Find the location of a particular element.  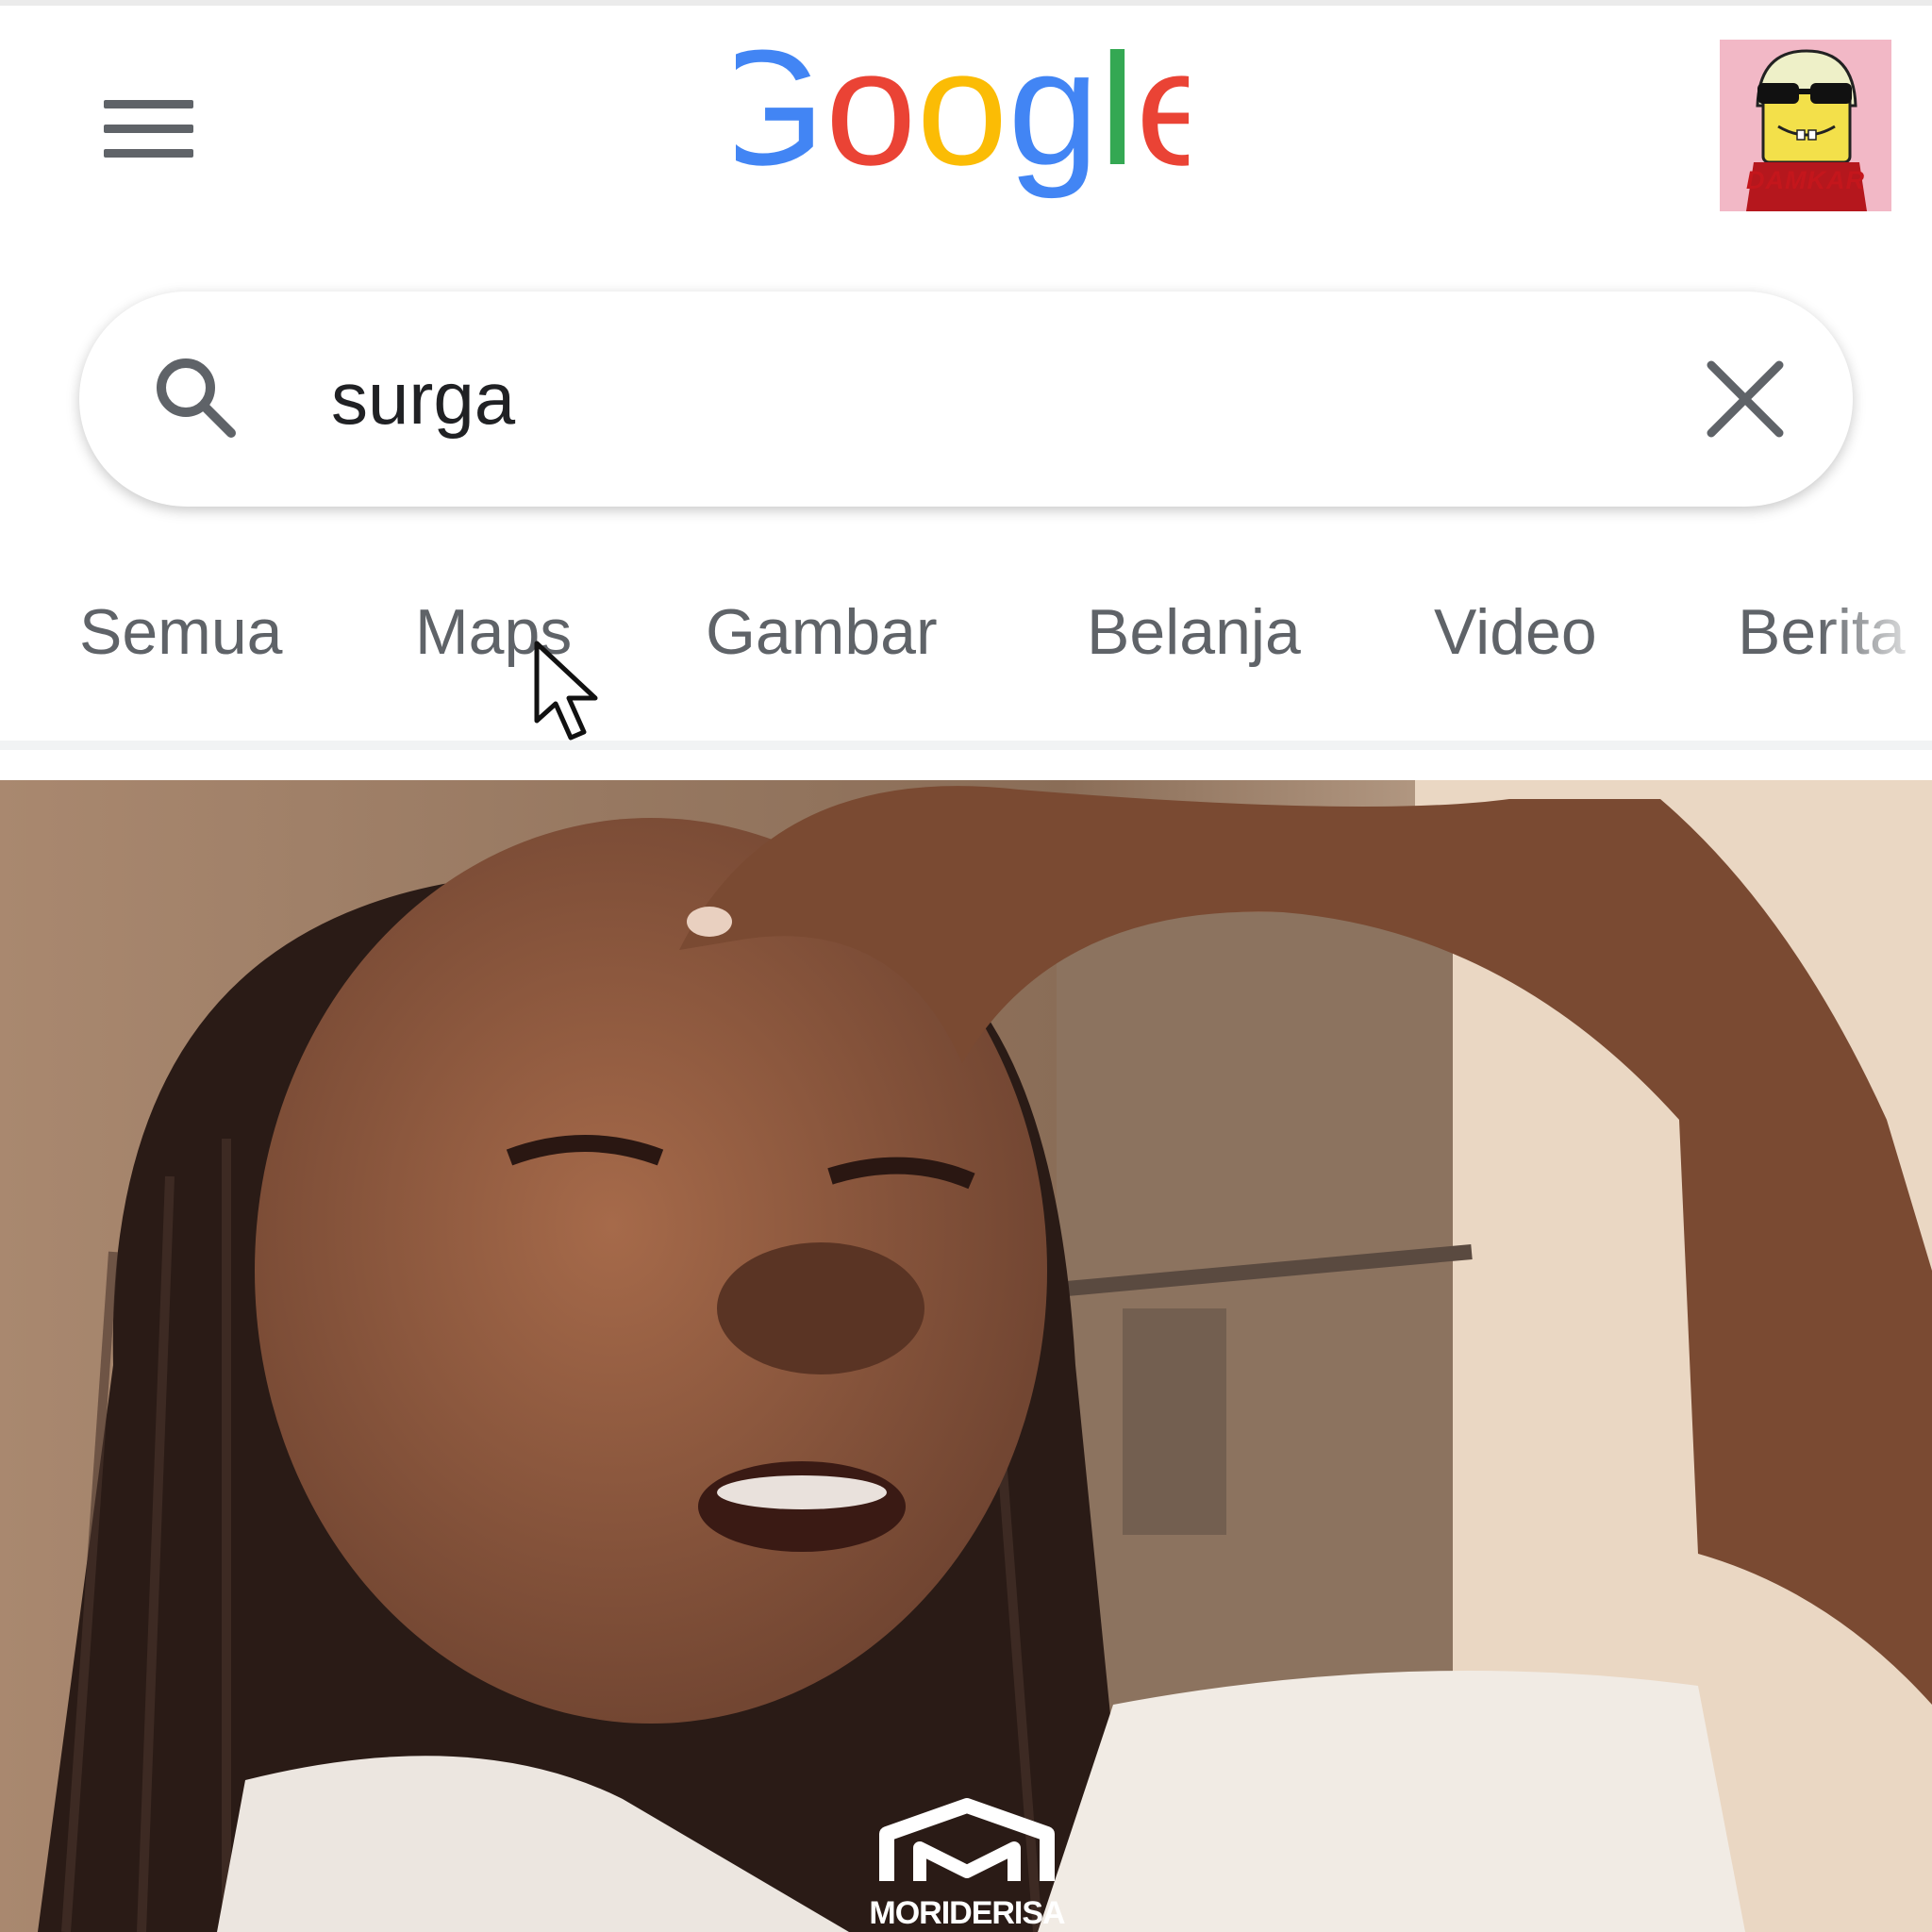

logo-letter: l is located at coordinates (1118, 124).